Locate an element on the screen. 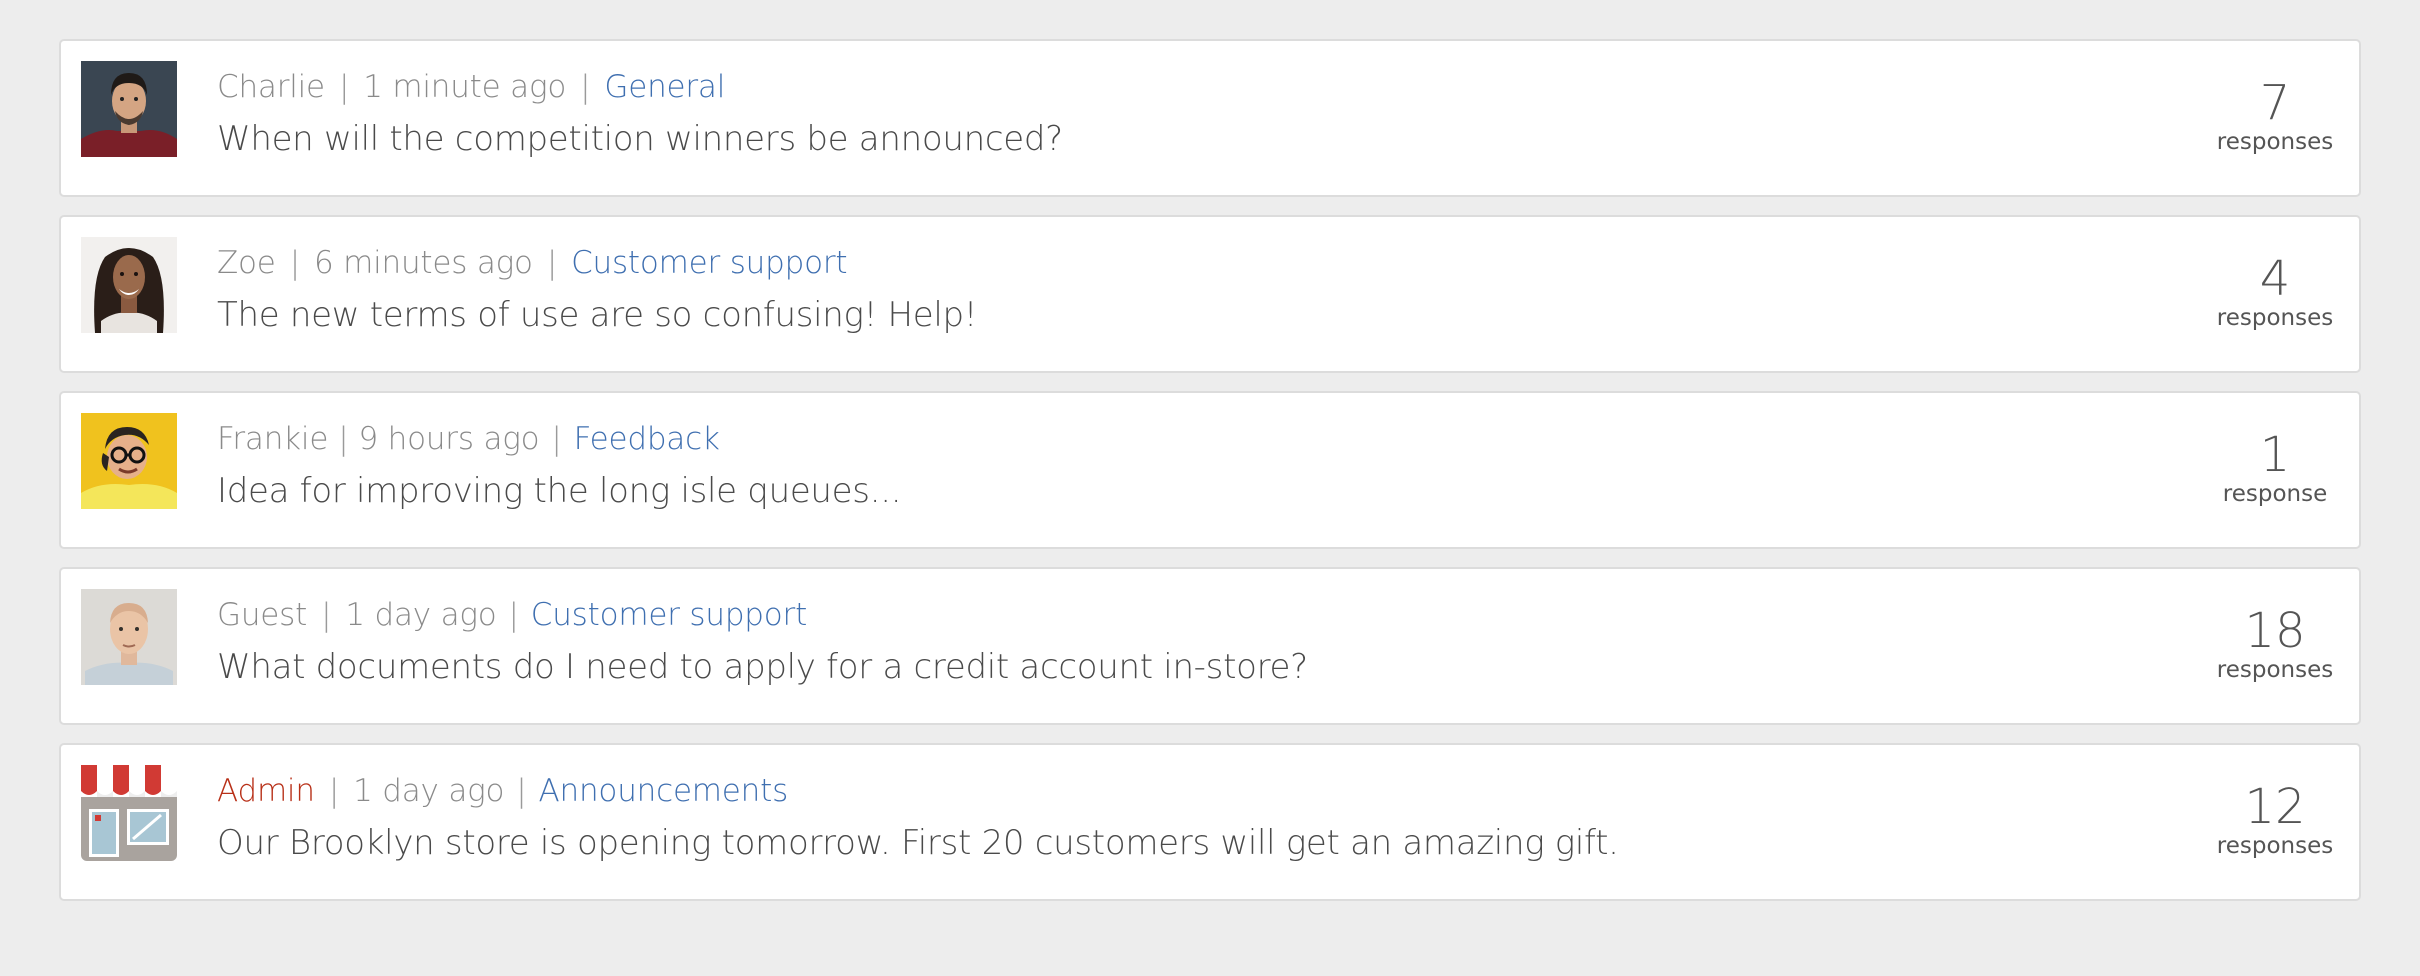 This screenshot has height=976, width=2420. man-glasses-yellow-avatar is located at coordinates (129, 461).